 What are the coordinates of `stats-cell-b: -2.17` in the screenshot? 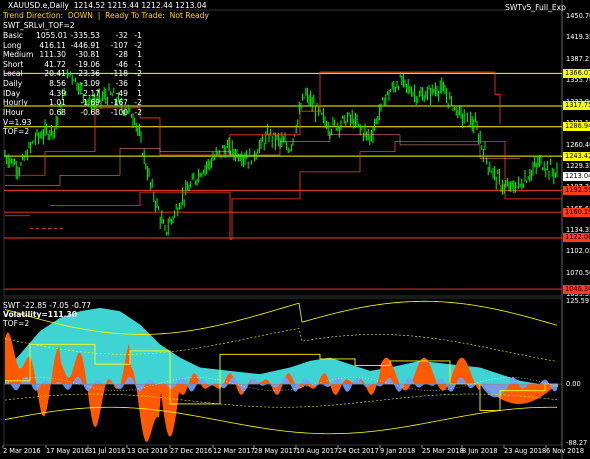 It's located at (90, 93).